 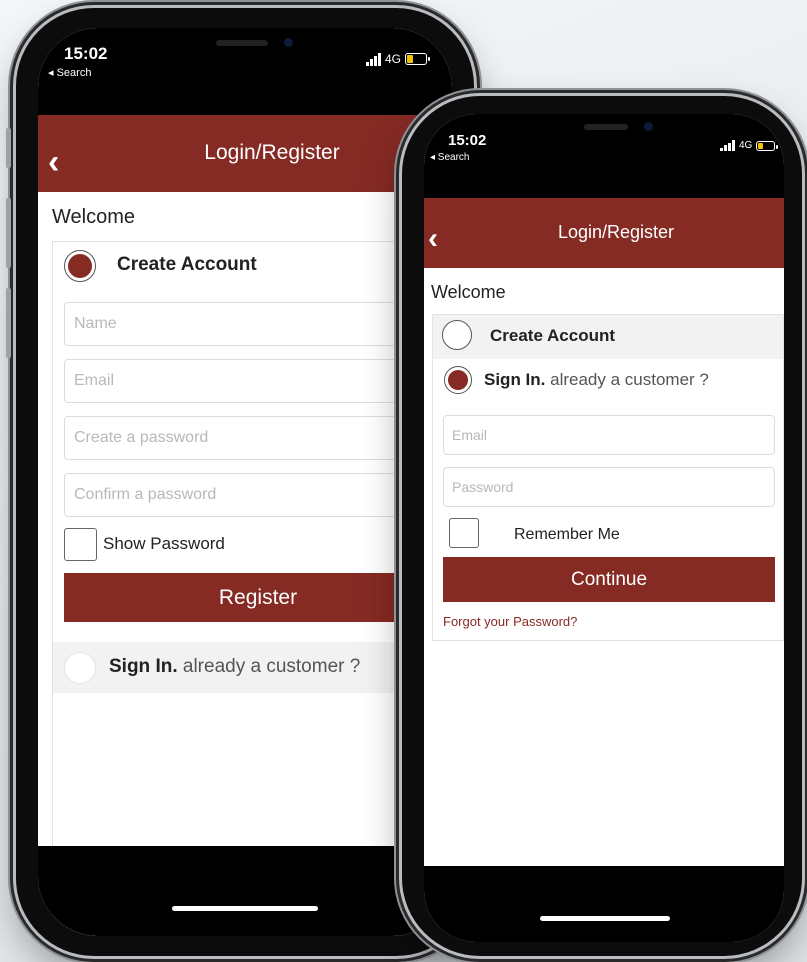 What do you see at coordinates (258, 495) in the screenshot?
I see `confirm-password-field: Confirm a password` at bounding box center [258, 495].